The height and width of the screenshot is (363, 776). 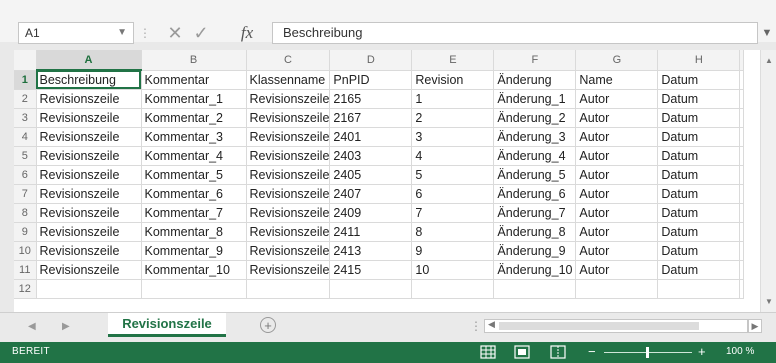 What do you see at coordinates (25, 194) in the screenshot?
I see `row-header: 7` at bounding box center [25, 194].